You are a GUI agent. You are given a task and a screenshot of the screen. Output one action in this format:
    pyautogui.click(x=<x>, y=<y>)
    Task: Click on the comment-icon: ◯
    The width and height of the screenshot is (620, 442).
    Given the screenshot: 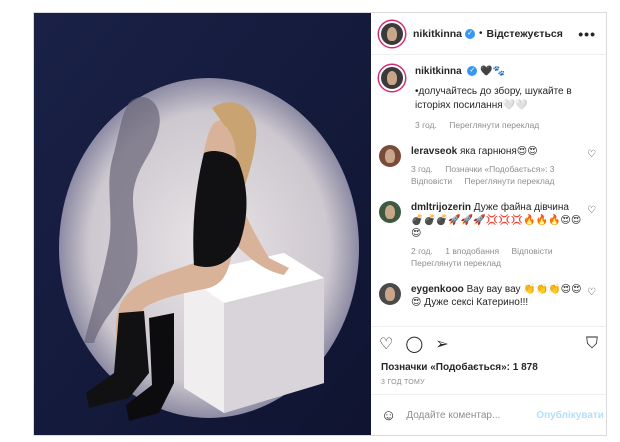 What is the action you would take?
    pyautogui.click(x=414, y=344)
    